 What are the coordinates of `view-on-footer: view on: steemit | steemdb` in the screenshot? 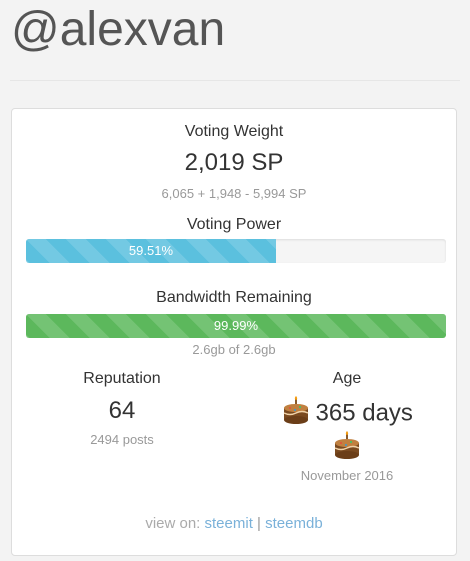 It's located at (234, 523).